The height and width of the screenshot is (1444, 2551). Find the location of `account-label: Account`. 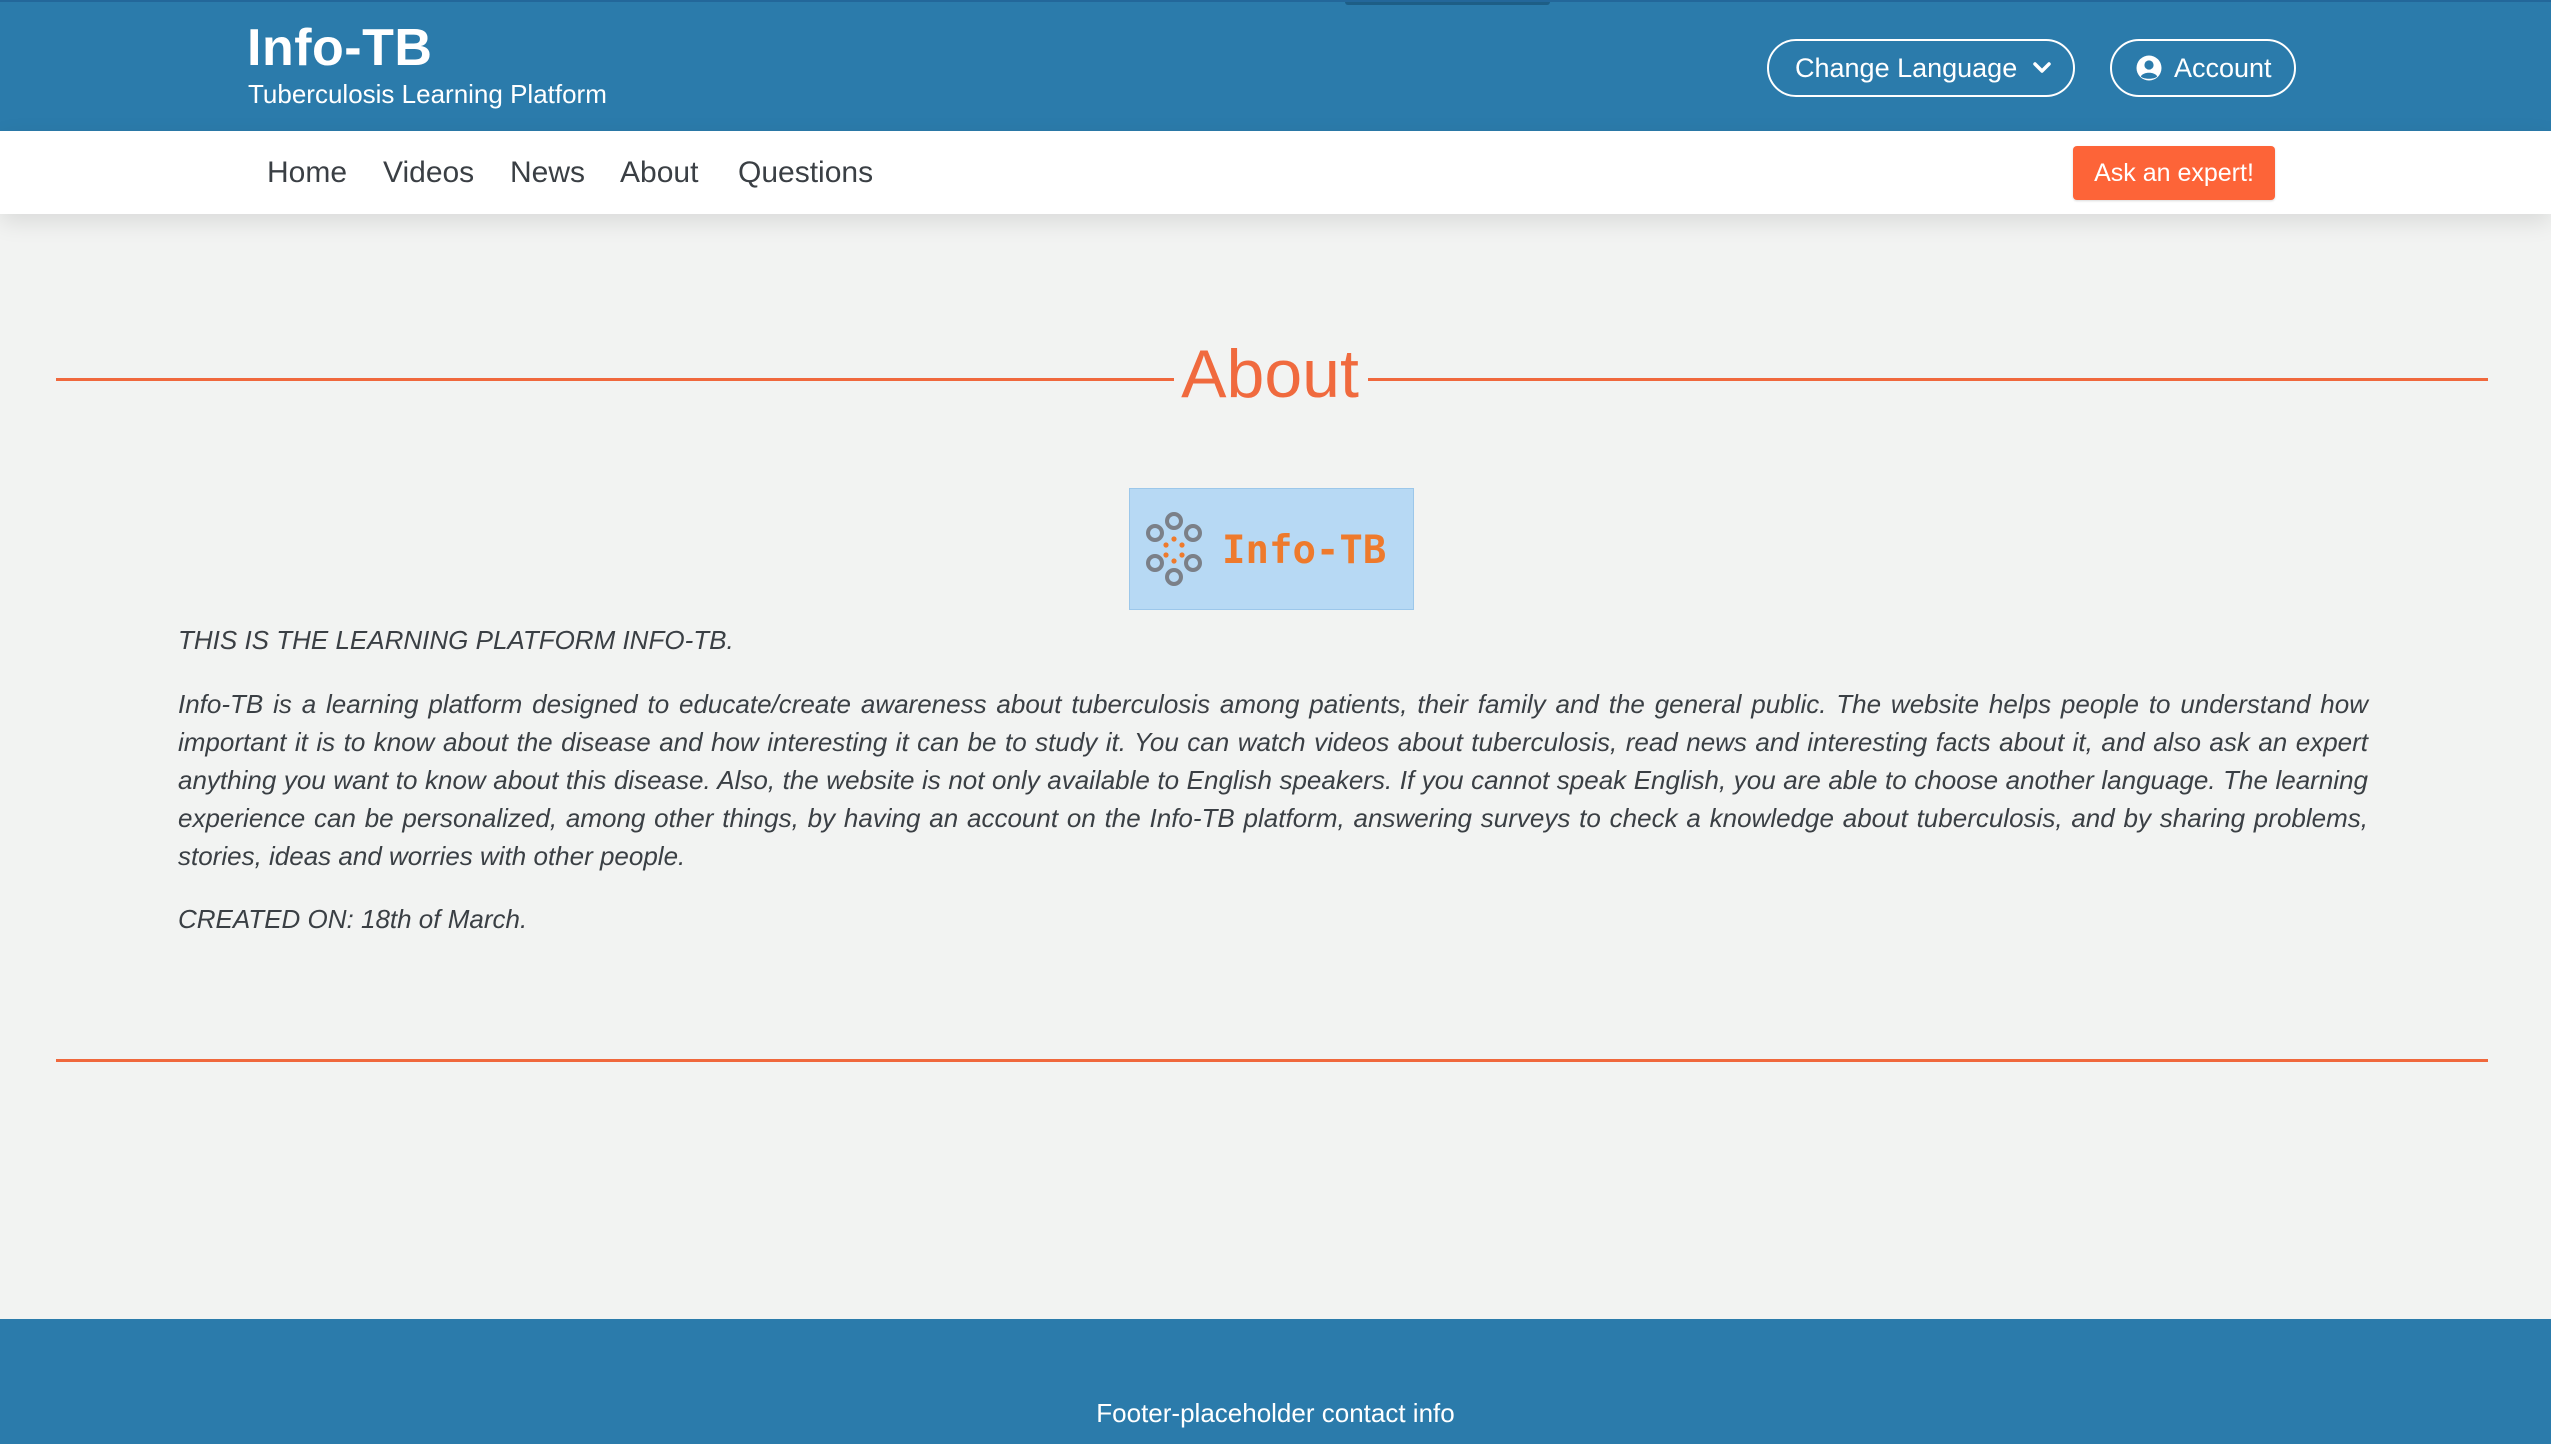

account-label: Account is located at coordinates (2223, 67).